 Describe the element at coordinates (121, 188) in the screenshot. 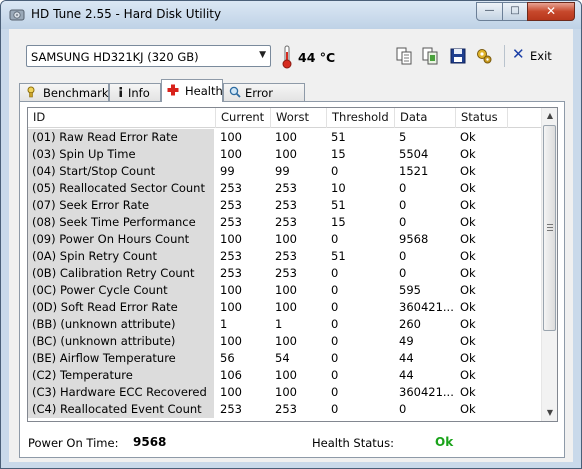

I see `cell-id: (05) Reallocated Sector Count` at that location.